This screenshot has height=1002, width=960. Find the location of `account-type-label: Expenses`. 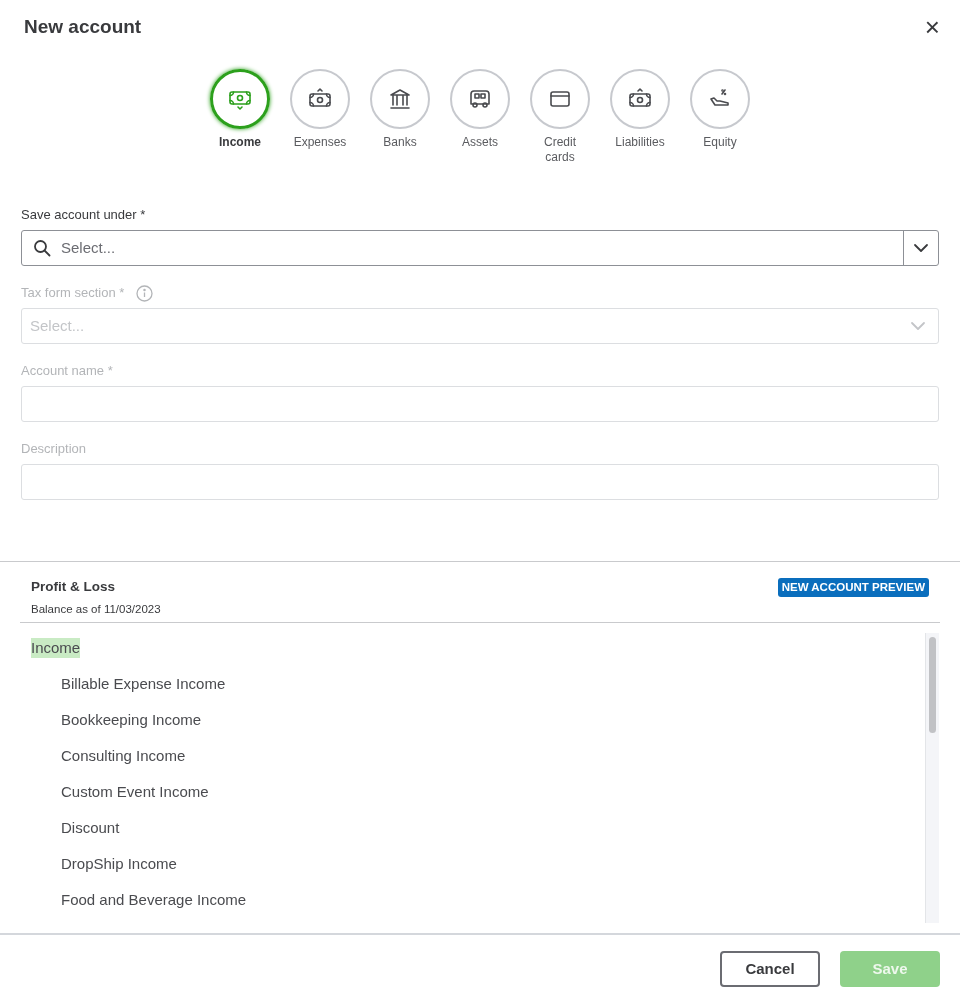

account-type-label: Expenses is located at coordinates (320, 142).